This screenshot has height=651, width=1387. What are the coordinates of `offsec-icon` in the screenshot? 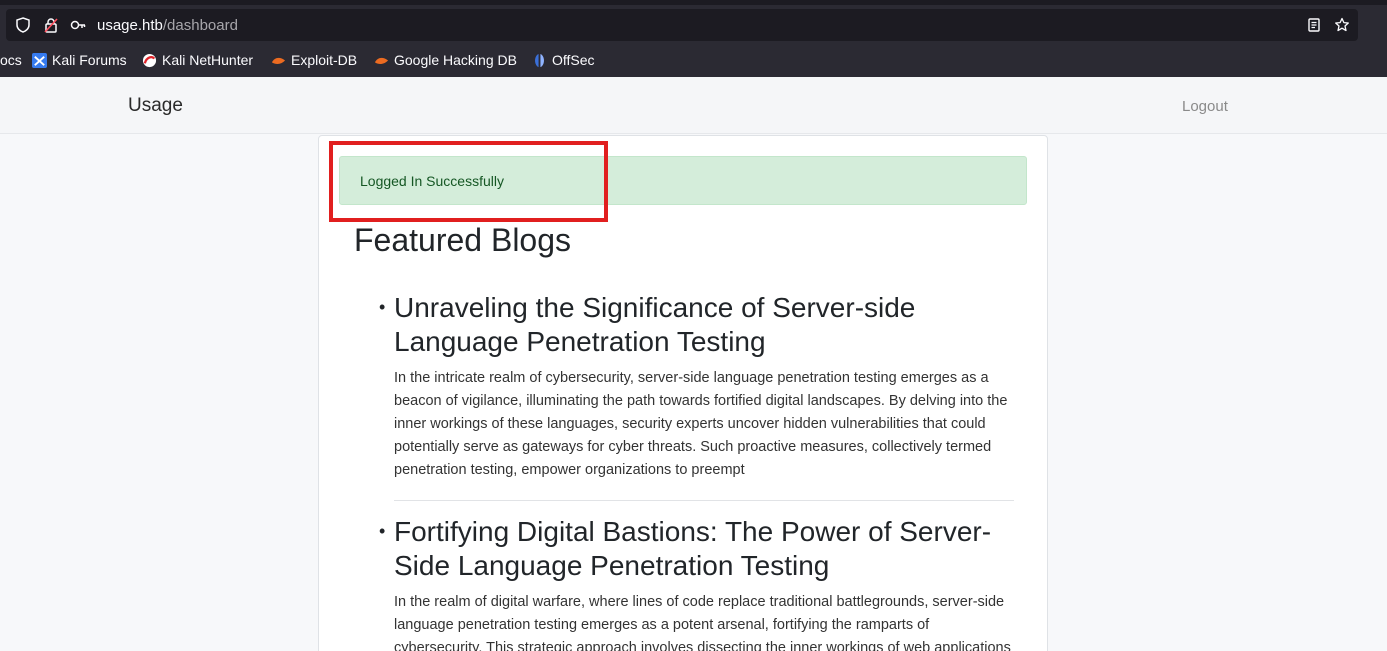 It's located at (539, 60).